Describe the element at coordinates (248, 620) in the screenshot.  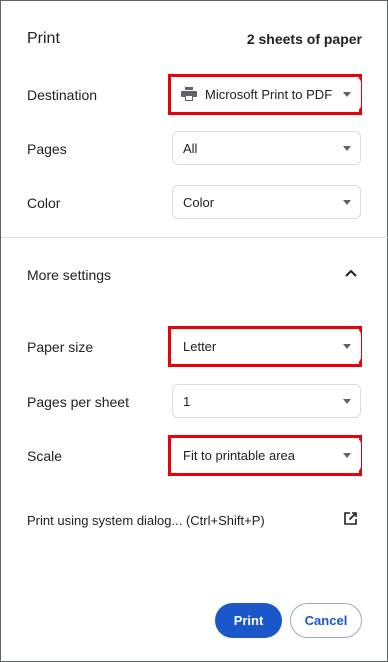
I see `print-button: Print` at that location.